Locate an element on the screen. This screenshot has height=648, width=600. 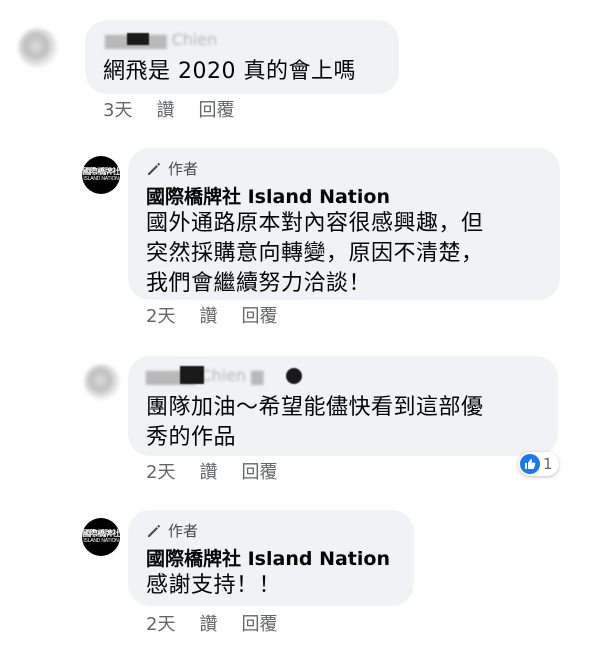
redaction-dot is located at coordinates (294, 376).